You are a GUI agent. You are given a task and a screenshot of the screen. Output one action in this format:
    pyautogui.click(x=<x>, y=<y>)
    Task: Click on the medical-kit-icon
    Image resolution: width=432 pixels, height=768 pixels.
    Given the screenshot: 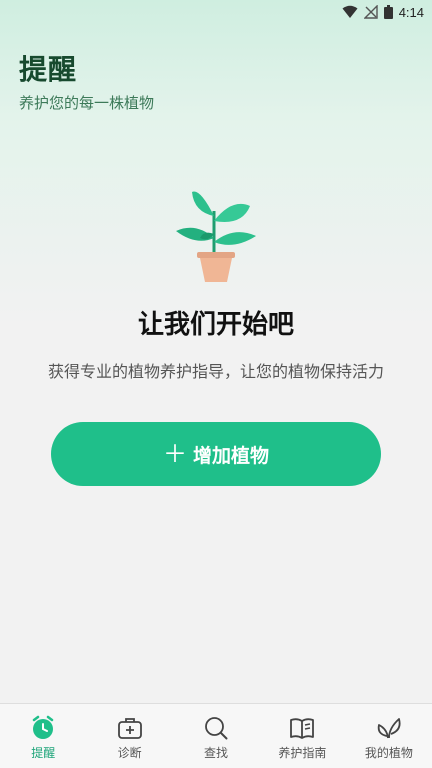 What is the action you would take?
    pyautogui.click(x=129, y=728)
    